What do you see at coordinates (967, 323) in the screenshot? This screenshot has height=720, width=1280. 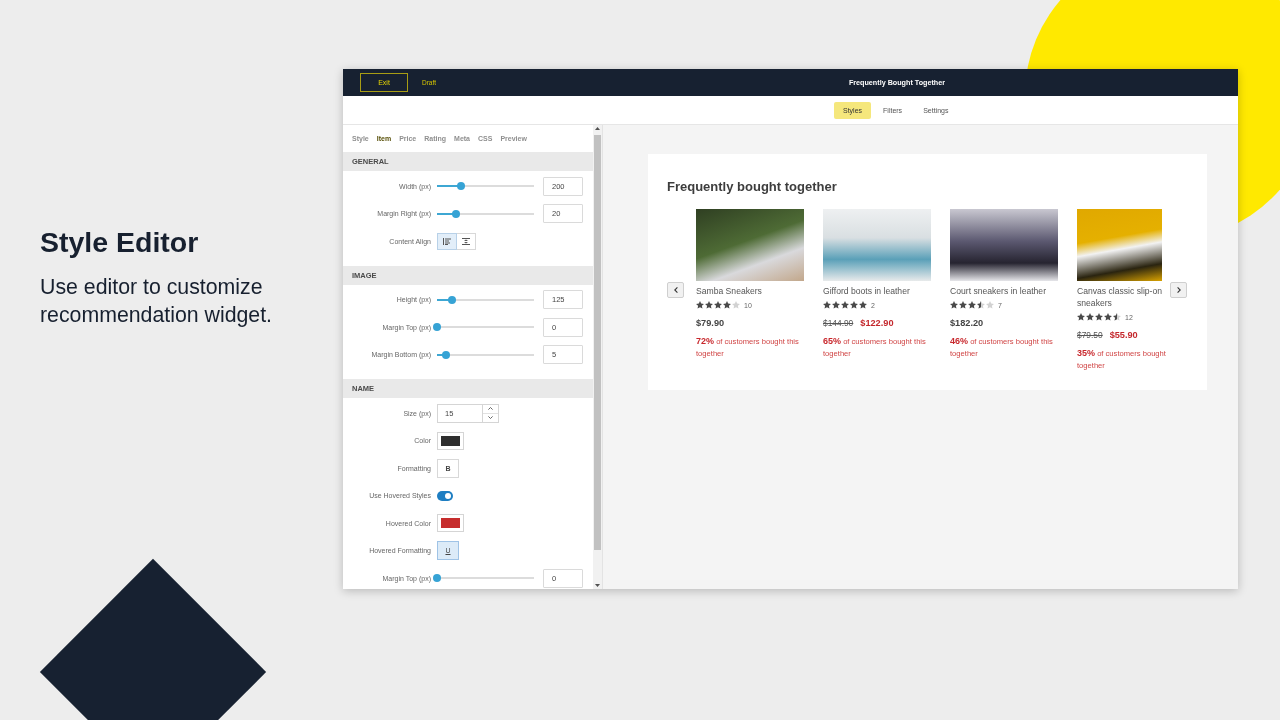 I see `price: $182.20` at bounding box center [967, 323].